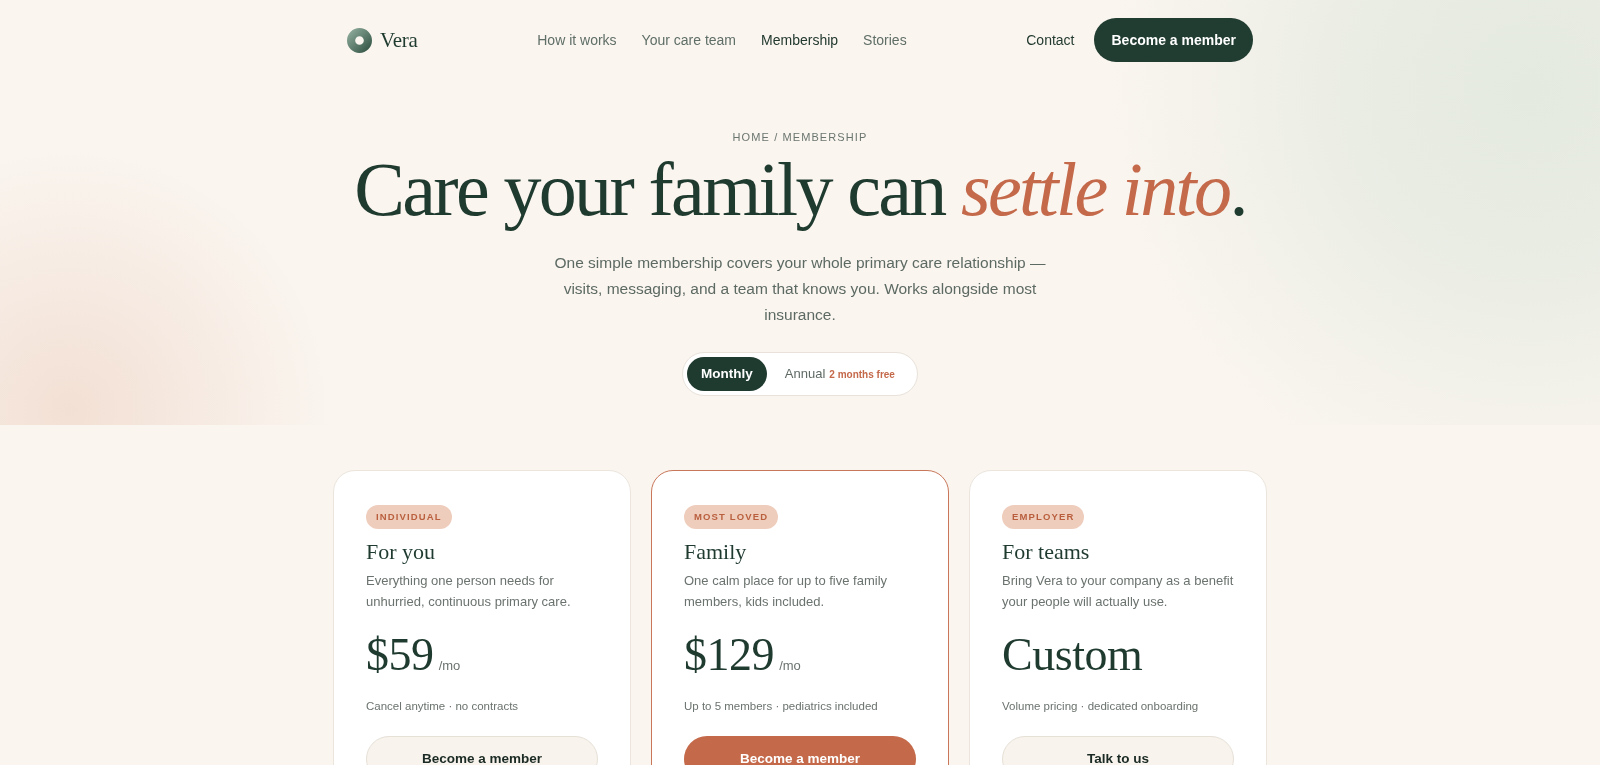  What do you see at coordinates (781, 706) in the screenshot?
I see `plan-note: Up to 5 members · pediatrics included` at bounding box center [781, 706].